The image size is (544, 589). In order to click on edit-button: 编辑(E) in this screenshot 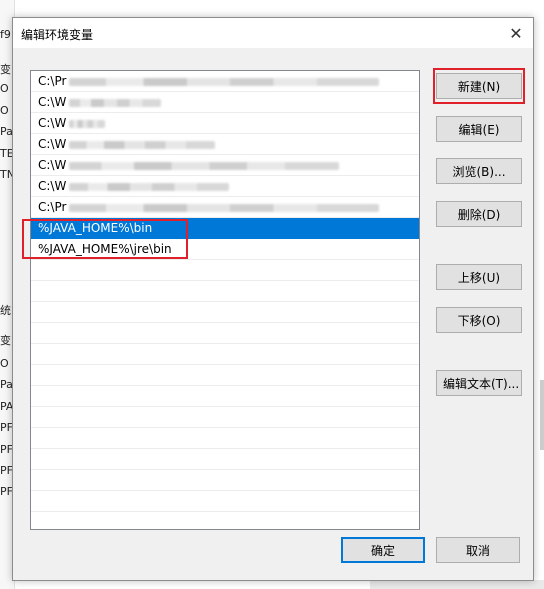, I will do `click(479, 129)`.